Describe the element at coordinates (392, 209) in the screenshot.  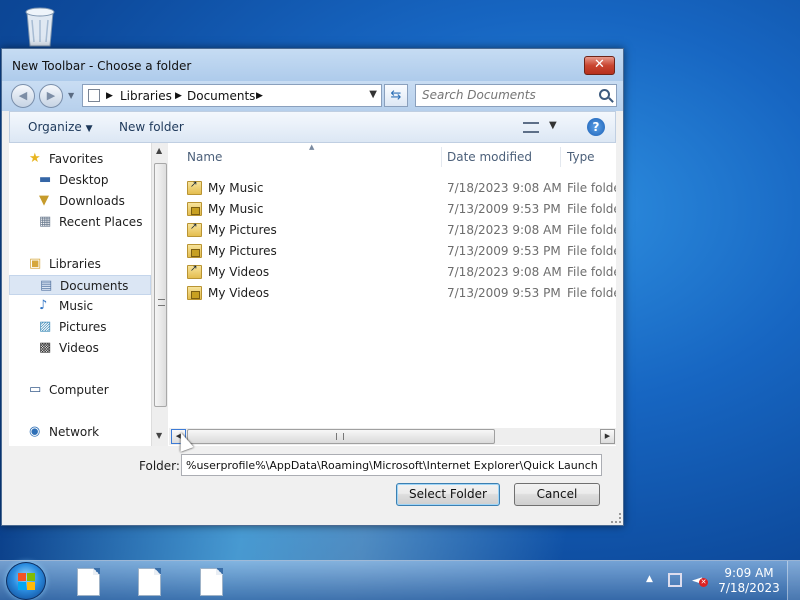
I see `table-row: My Music 7/13/2009 9:53 PM File folder` at that location.